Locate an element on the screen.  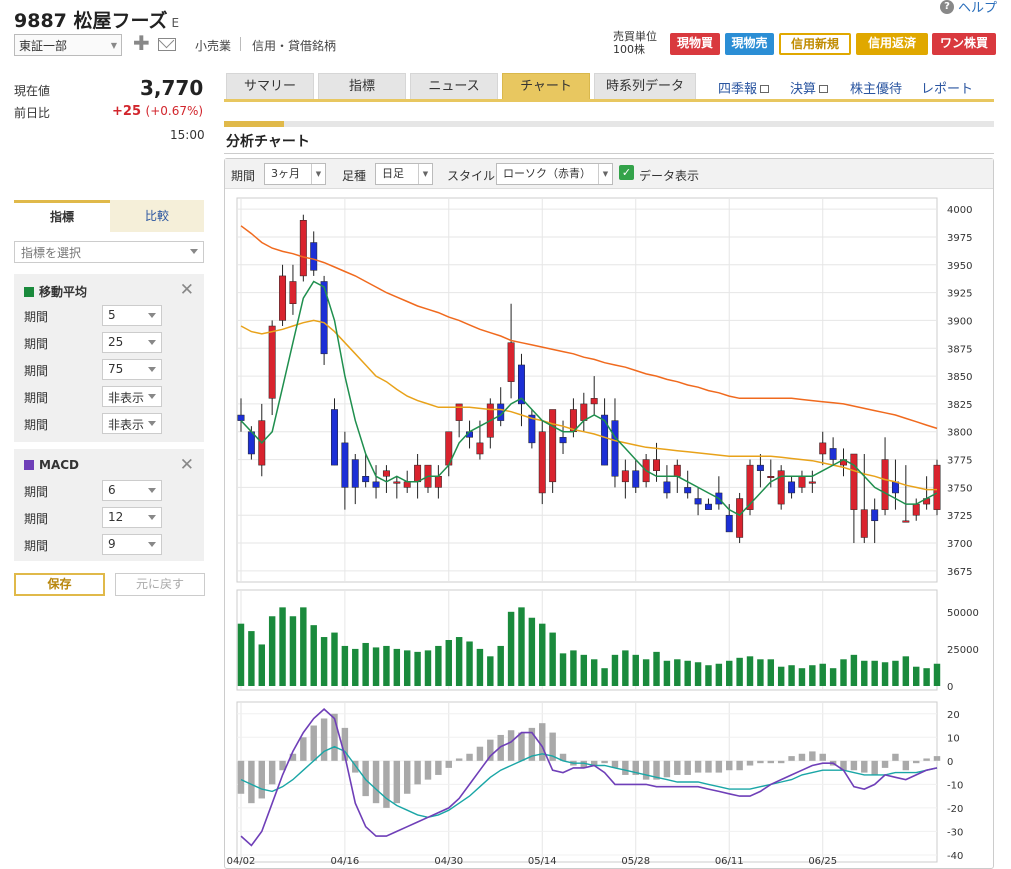
macd-tick-label: -40 is located at coordinates (955, 856).